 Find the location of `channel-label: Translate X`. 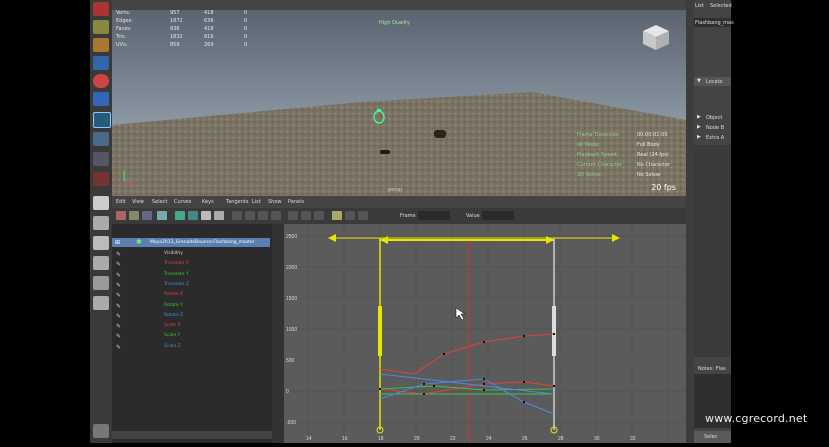

channel-label: Translate X is located at coordinates (176, 264).